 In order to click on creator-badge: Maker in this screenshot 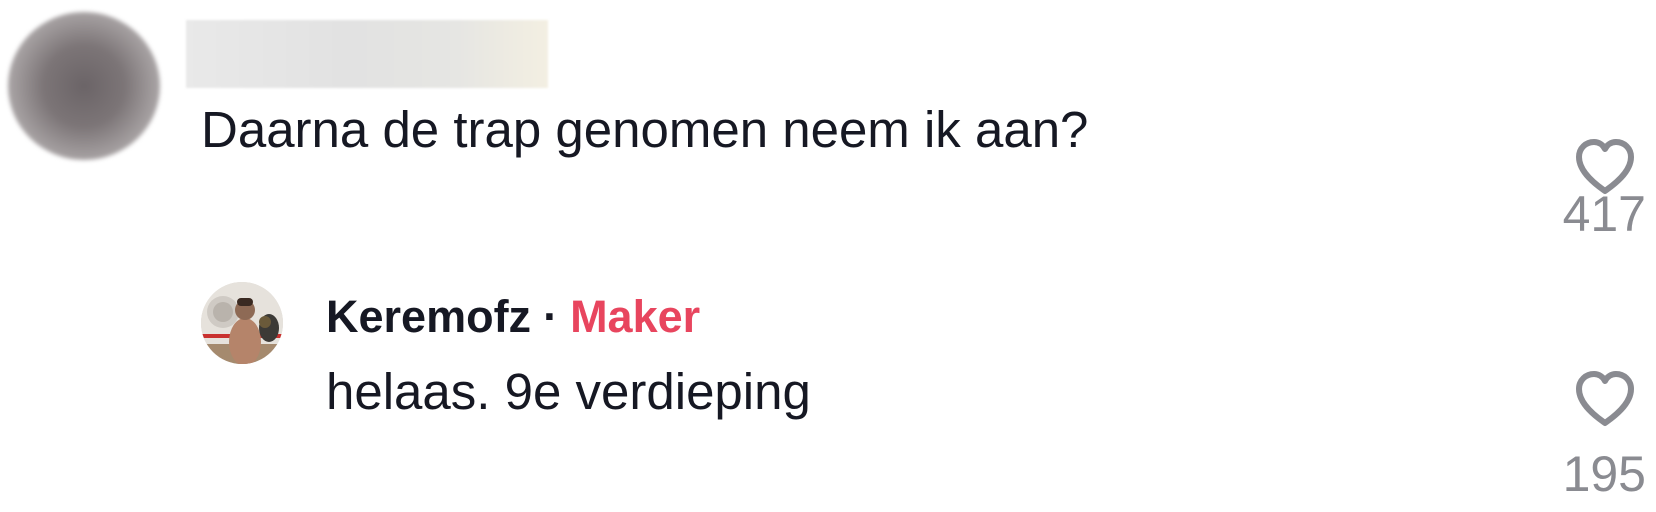, I will do `click(635, 316)`.